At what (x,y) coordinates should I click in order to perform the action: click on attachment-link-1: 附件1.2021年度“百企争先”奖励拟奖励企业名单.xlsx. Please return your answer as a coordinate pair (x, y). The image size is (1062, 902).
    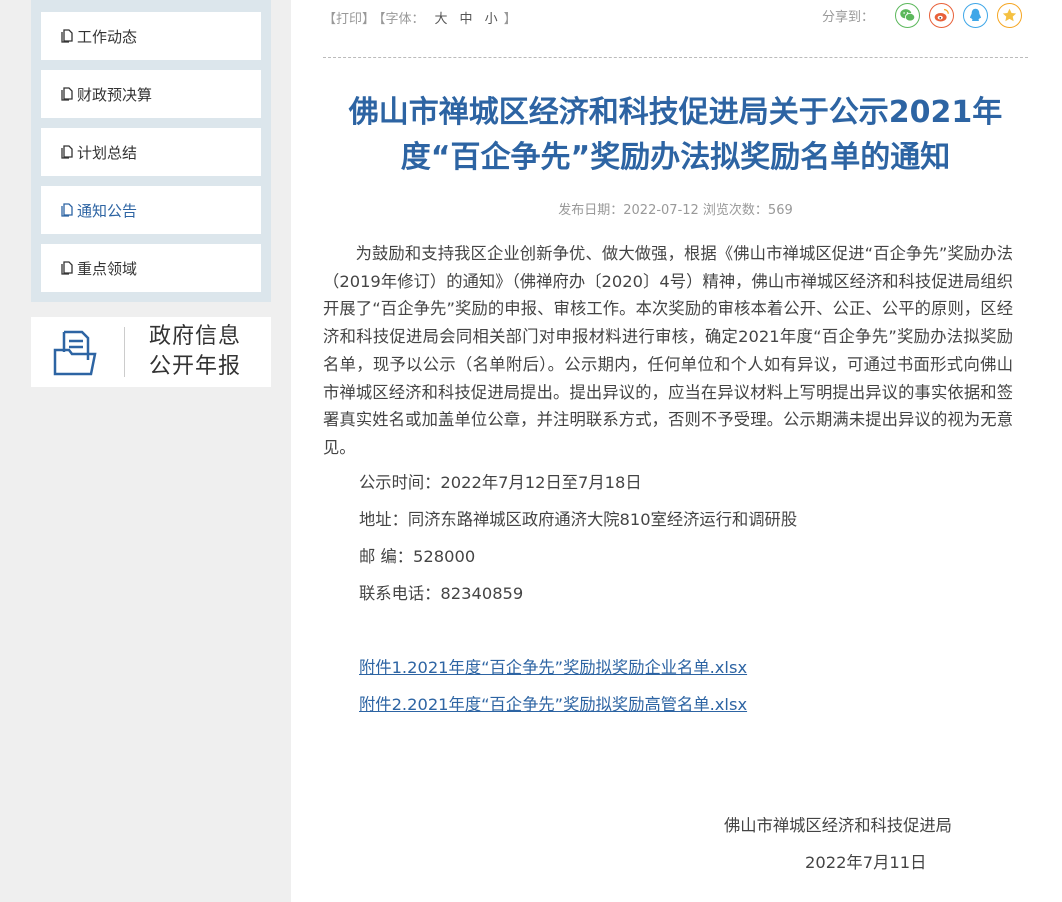
    Looking at the image, I should click on (535, 666).